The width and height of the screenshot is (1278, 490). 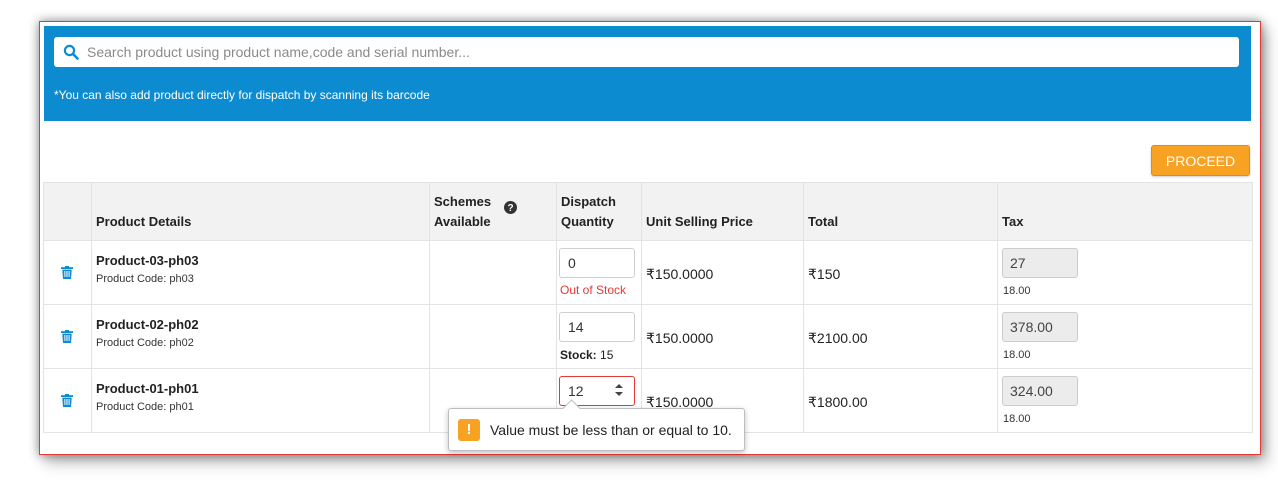 I want to click on validation-message: Value must be less than or equal to 10., so click(x=611, y=430).